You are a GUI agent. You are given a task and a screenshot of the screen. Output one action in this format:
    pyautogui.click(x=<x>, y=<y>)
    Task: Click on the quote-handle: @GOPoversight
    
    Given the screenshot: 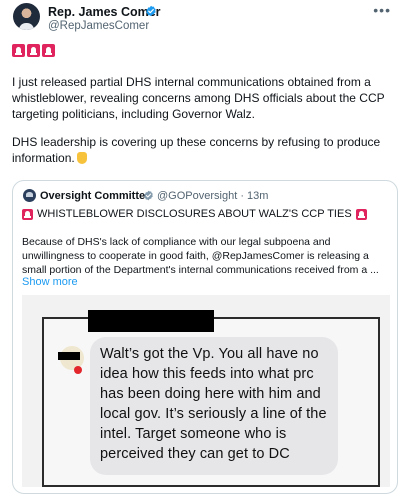 What is the action you would take?
    pyautogui.click(x=197, y=196)
    